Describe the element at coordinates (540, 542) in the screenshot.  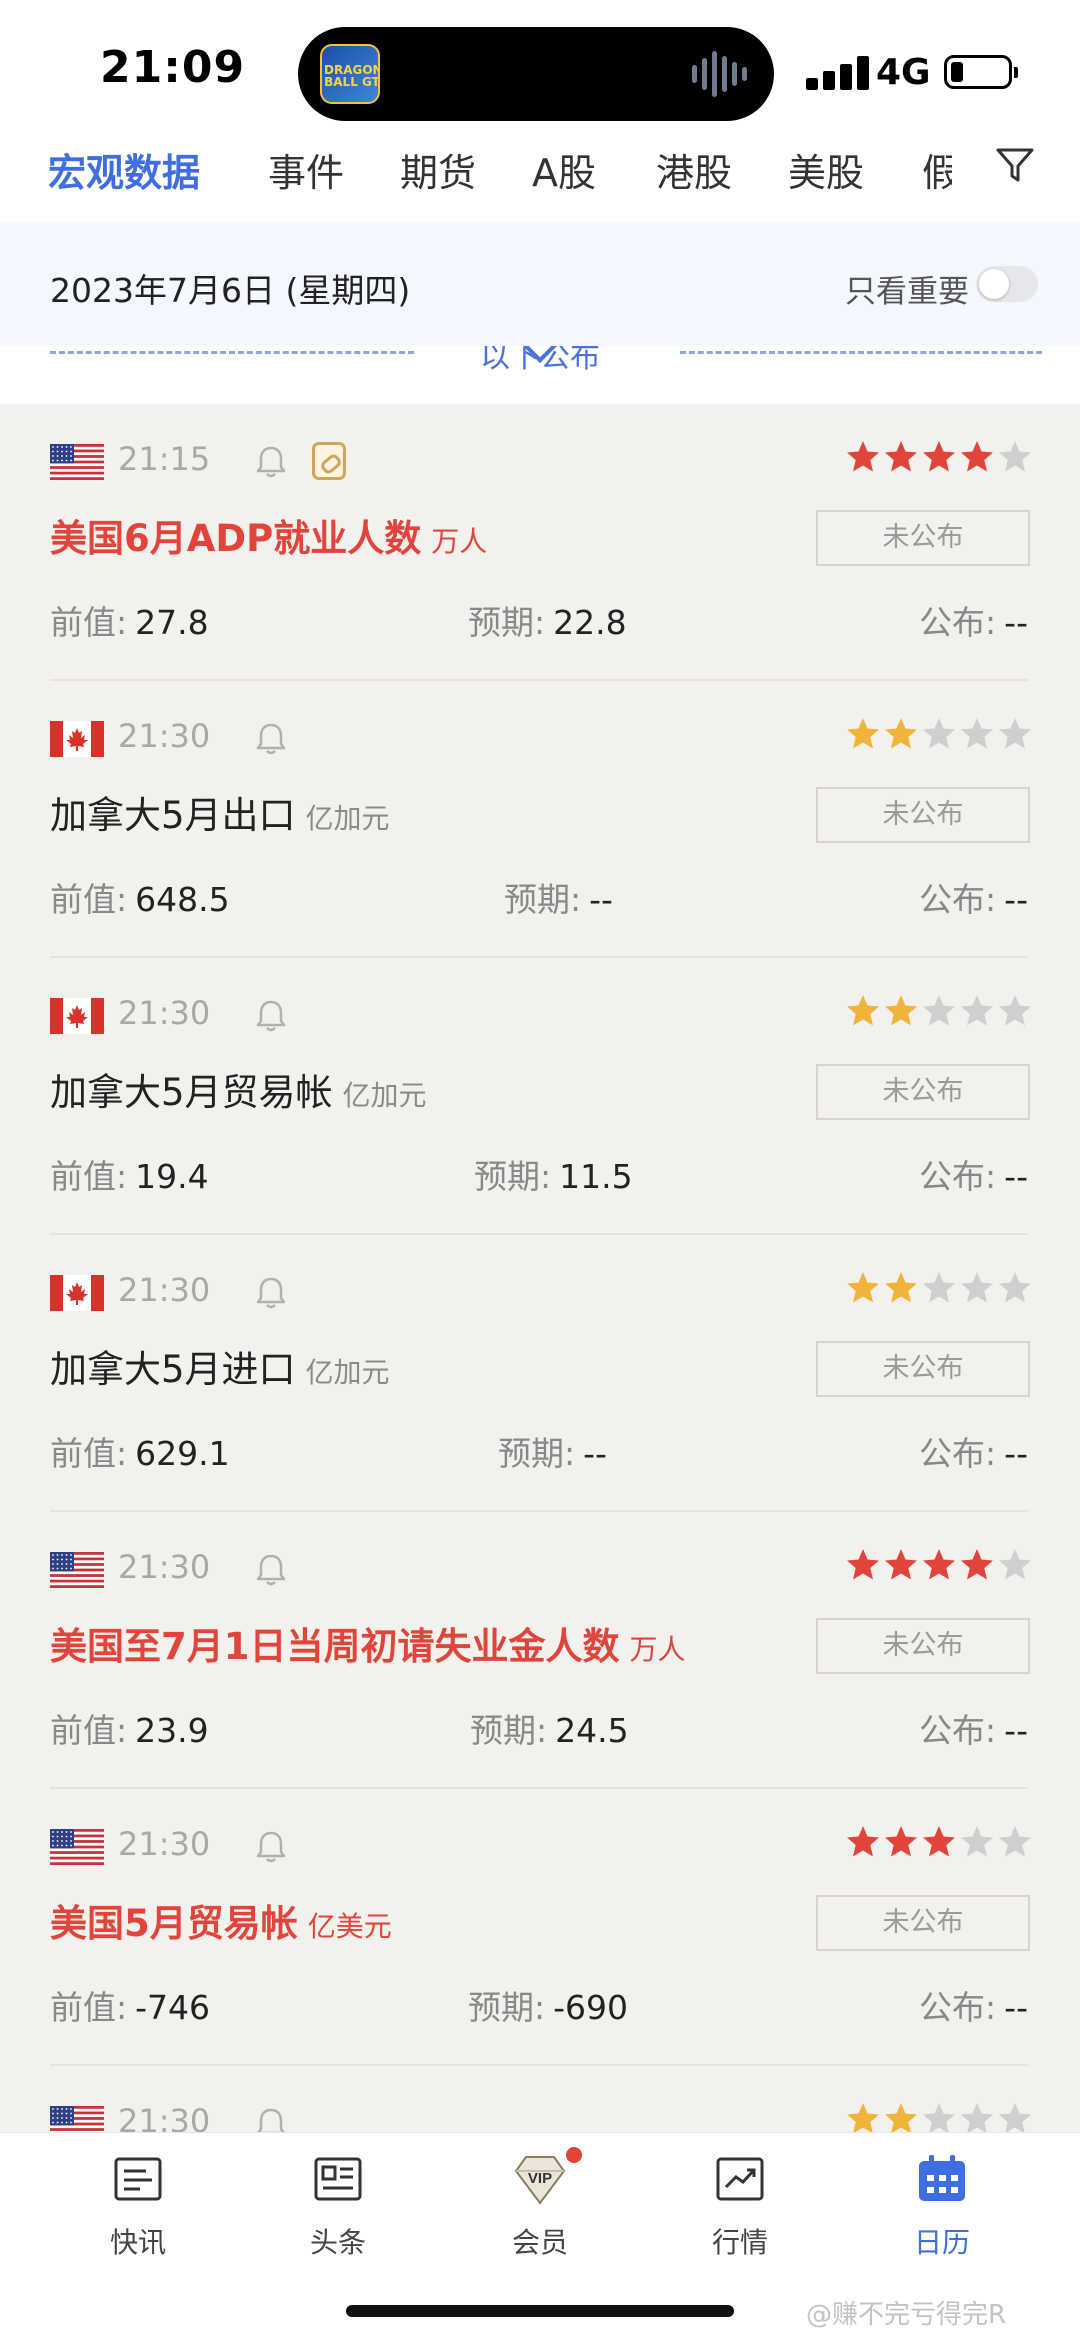
I see `event-row: 21:15 美国6月ADP就业人数 万人 未公布 前值: 27.8 预期: 22.8 公布: --` at that location.